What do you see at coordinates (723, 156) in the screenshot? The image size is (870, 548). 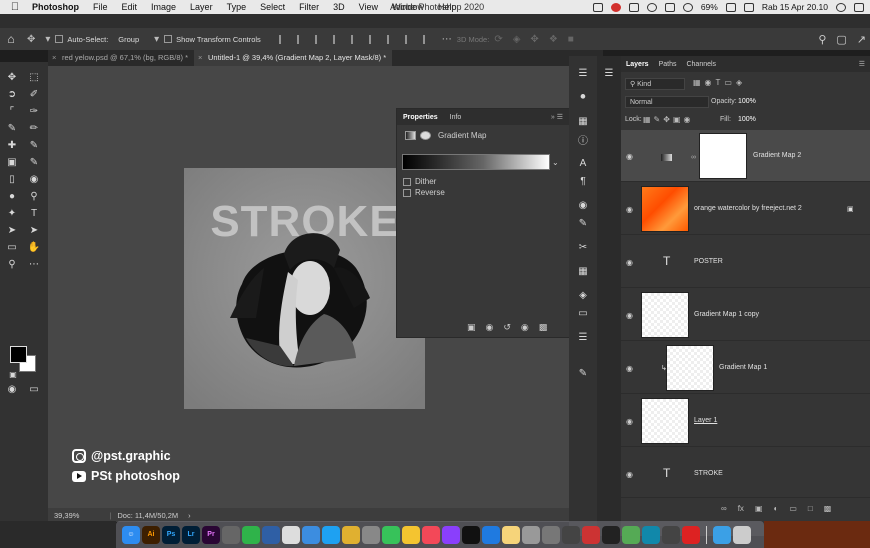 I see `layer-mask-thumb` at bounding box center [723, 156].